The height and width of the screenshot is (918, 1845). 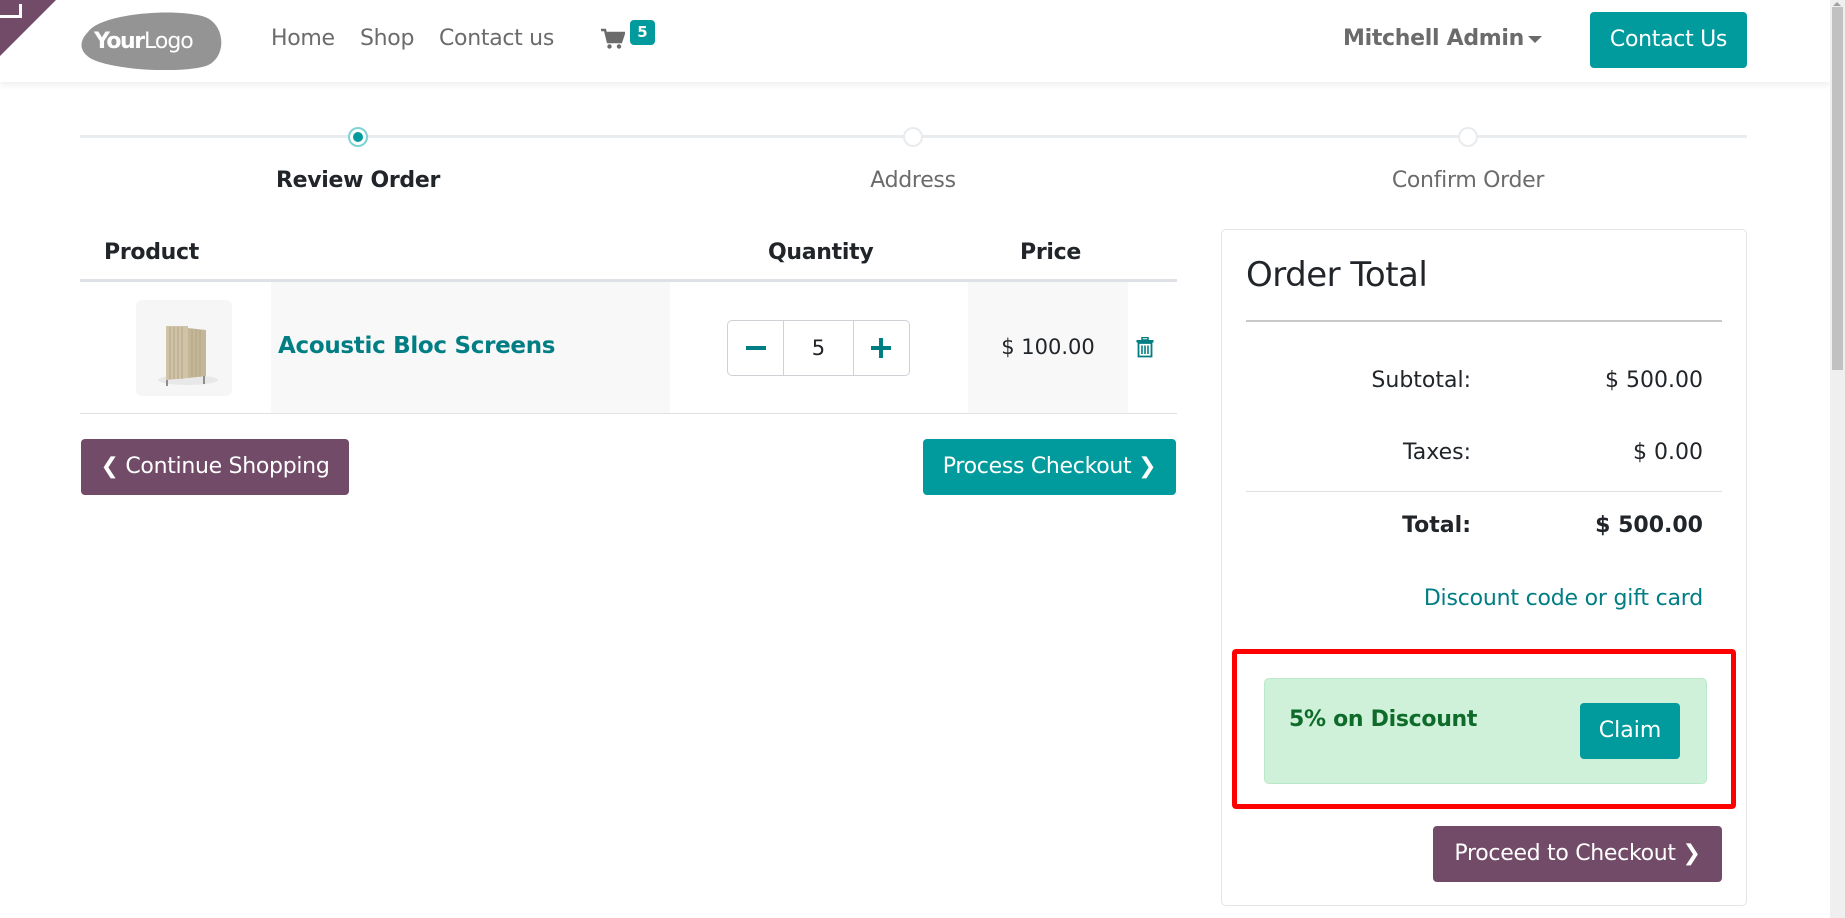 What do you see at coordinates (1145, 347) in the screenshot?
I see `trash-icon` at bounding box center [1145, 347].